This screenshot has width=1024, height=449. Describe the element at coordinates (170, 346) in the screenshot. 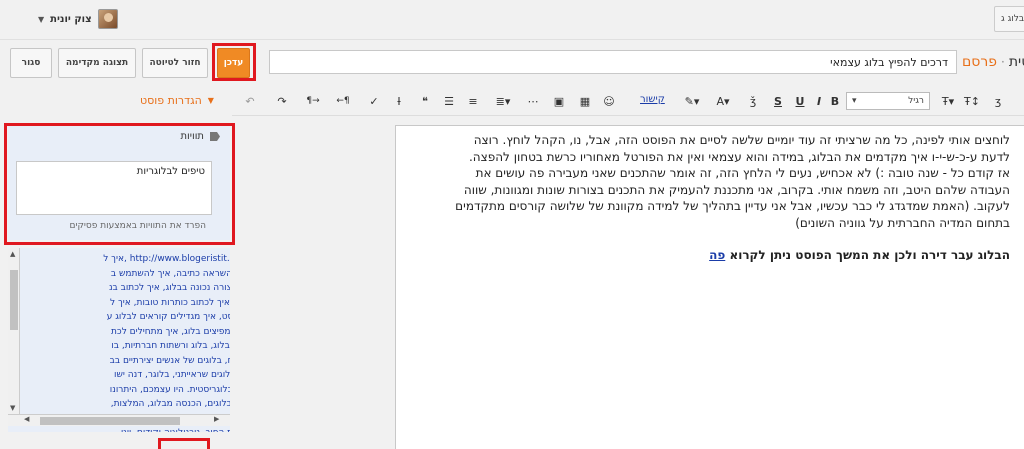

I see `keywords-line: בלוג, בלוג, בלוג ורשתות חברתיות, בו` at that location.